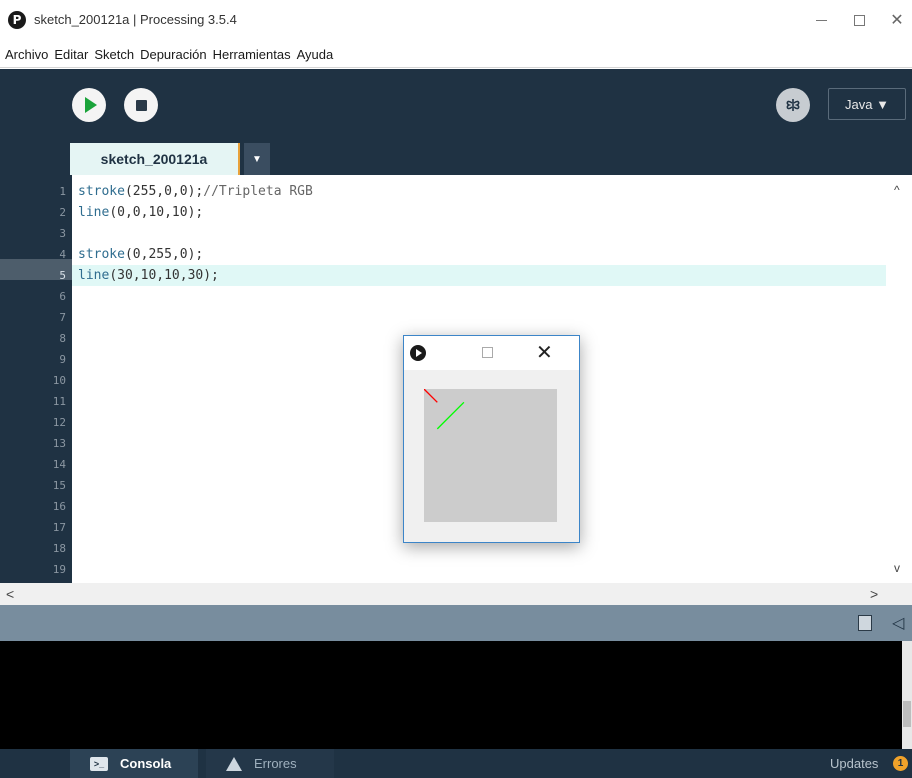  What do you see at coordinates (899, 379) in the screenshot?
I see `editor-vertical-scrollbar: ^ v` at bounding box center [899, 379].